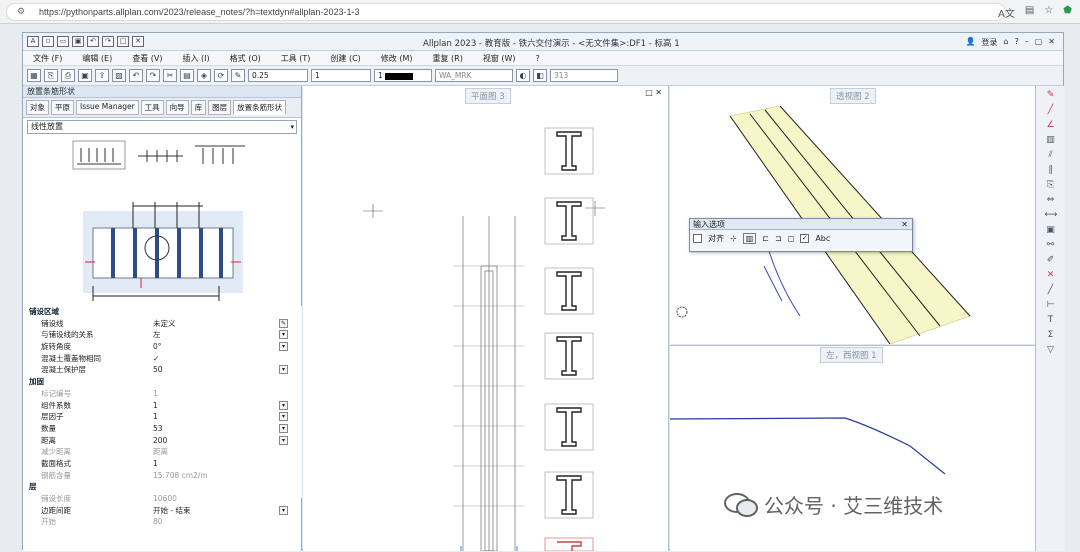  What do you see at coordinates (22, 12) in the screenshot?
I see `site-info-icon: ⚙` at bounding box center [22, 12].